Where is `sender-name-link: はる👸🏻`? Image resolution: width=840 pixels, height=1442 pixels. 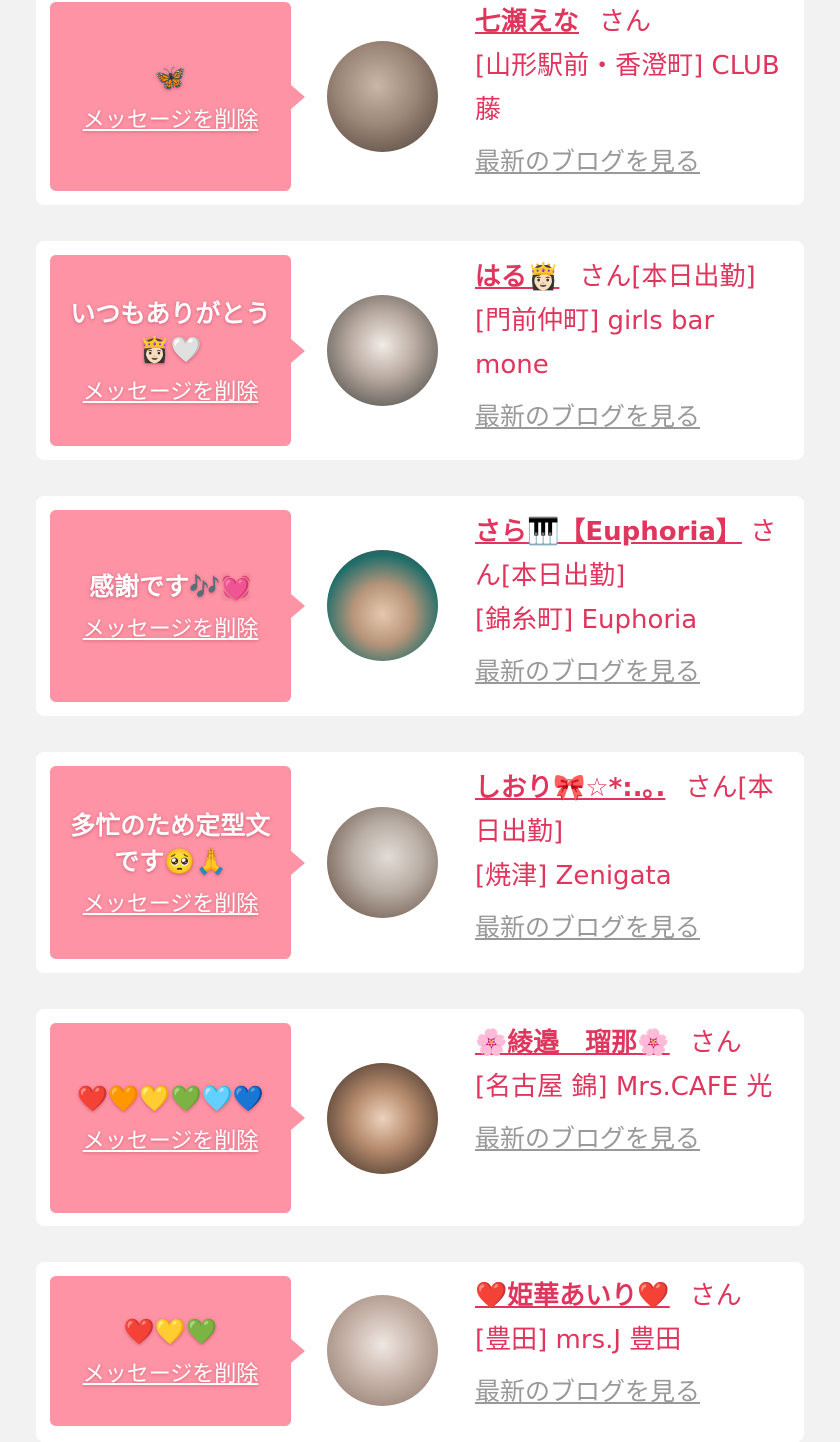
sender-name-link: はる👸🏻 is located at coordinates (517, 277).